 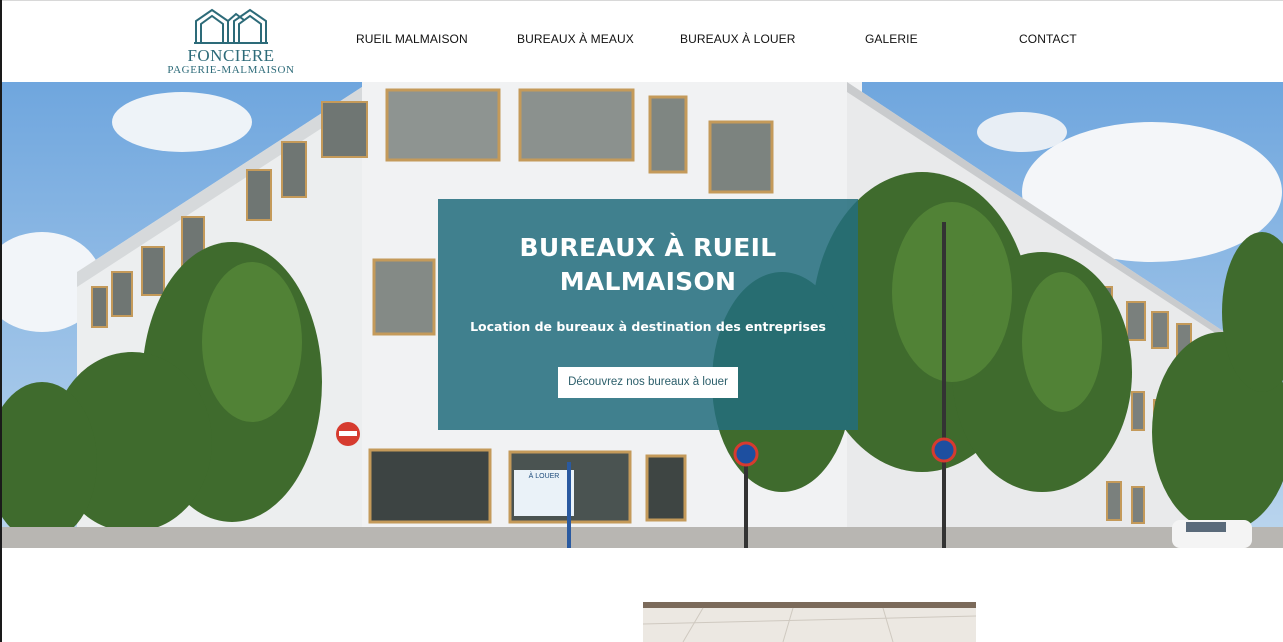 What do you see at coordinates (575, 39) in the screenshot?
I see `nav-item-bureaux-meaux: BUREAUX À MEAUX` at bounding box center [575, 39].